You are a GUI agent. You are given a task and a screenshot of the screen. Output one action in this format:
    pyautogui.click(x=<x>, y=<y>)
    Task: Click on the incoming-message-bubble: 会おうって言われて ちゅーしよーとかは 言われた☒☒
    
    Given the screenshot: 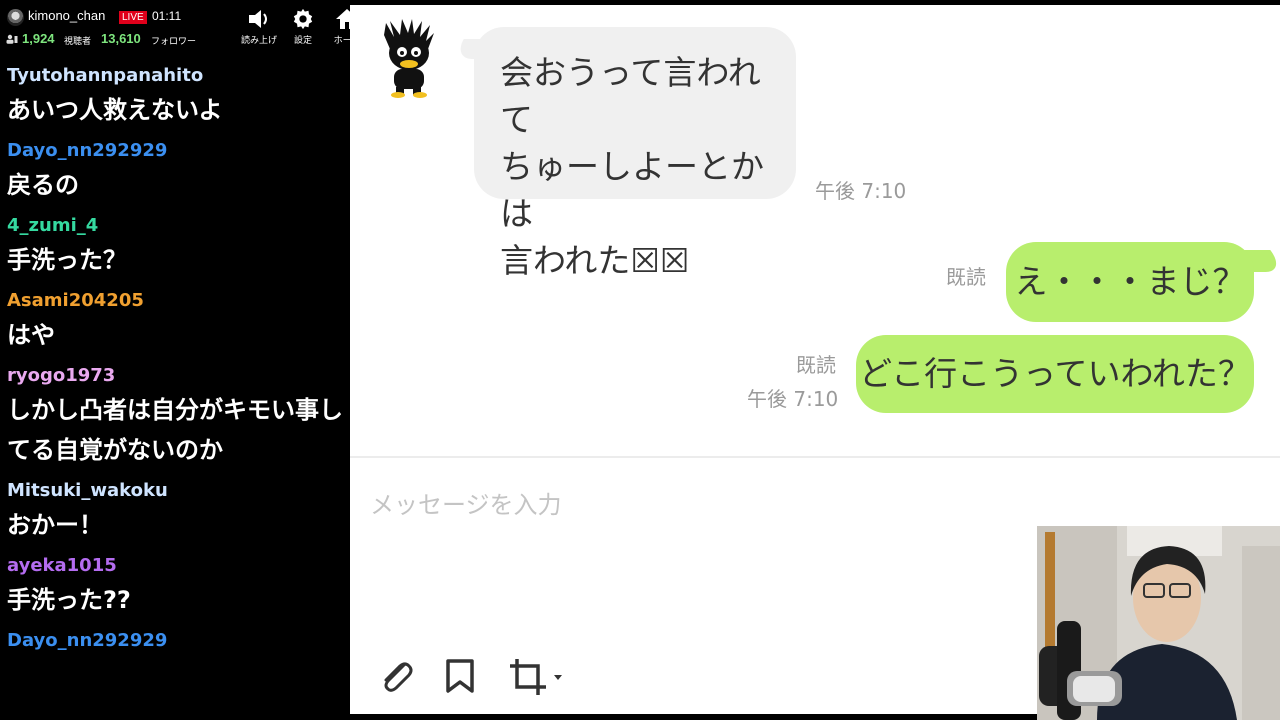 What is the action you would take?
    pyautogui.click(x=635, y=153)
    